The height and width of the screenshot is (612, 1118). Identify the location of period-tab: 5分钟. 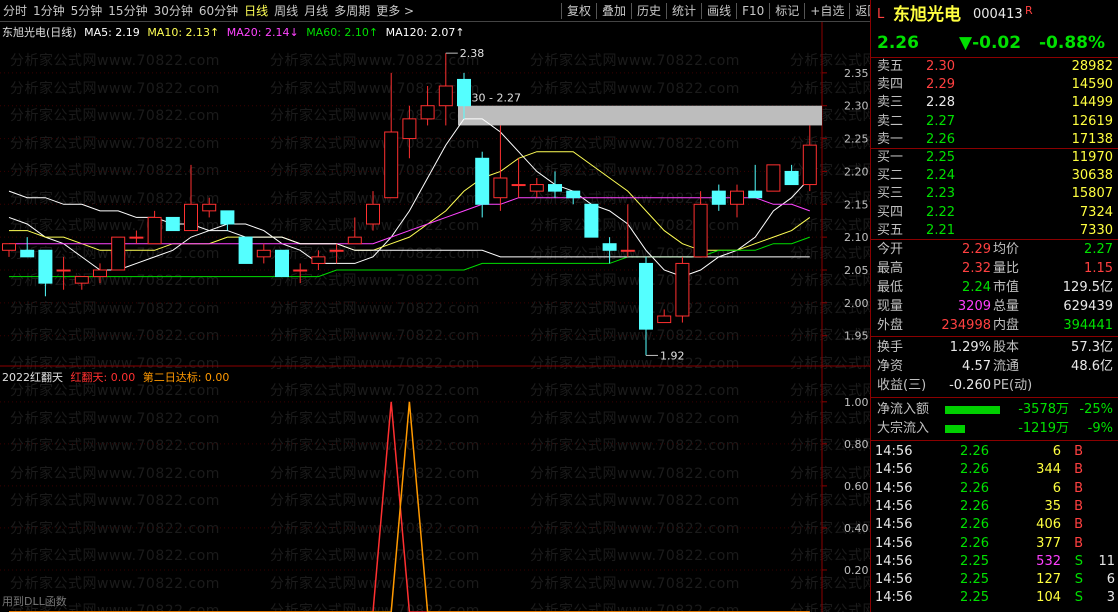
(87, 11).